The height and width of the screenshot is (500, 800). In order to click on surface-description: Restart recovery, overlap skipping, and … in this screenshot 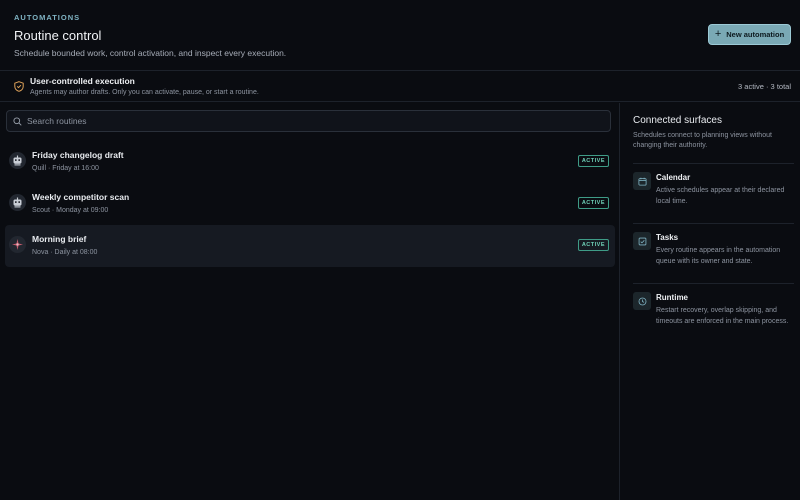, I will do `click(722, 316)`.